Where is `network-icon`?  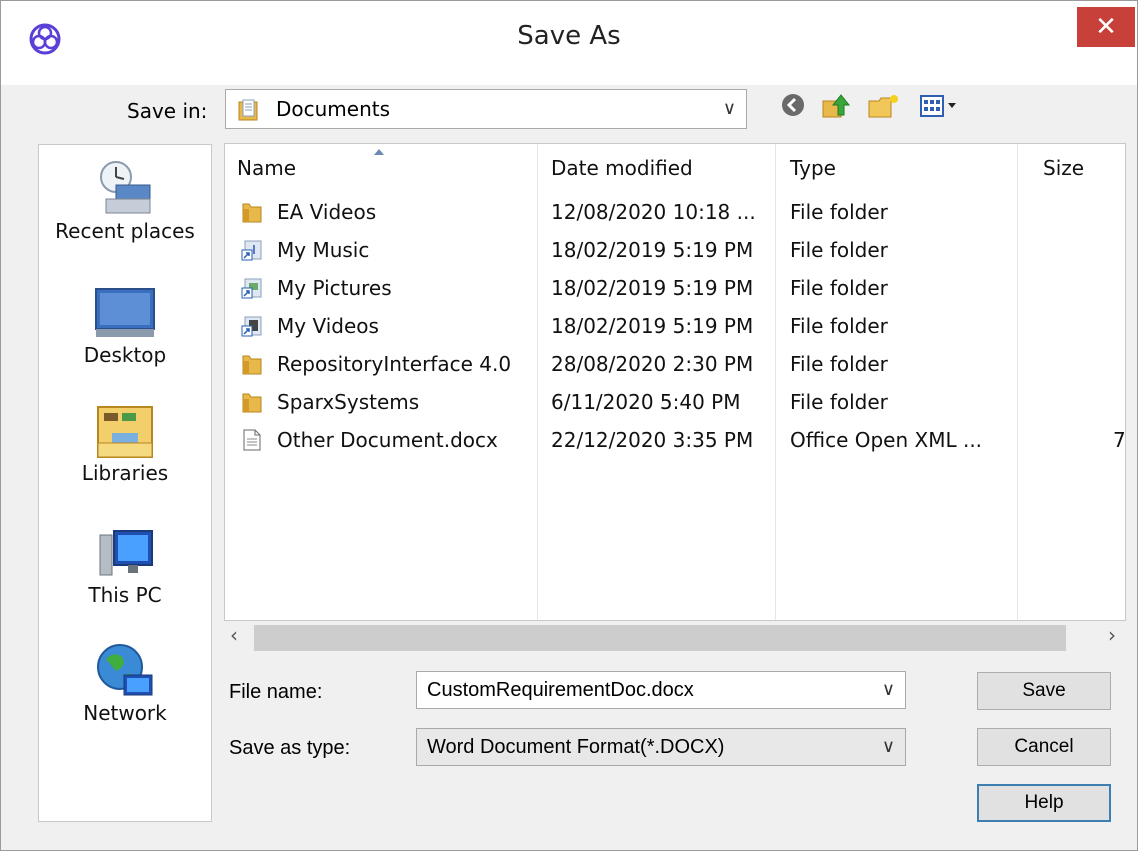
network-icon is located at coordinates (125, 670).